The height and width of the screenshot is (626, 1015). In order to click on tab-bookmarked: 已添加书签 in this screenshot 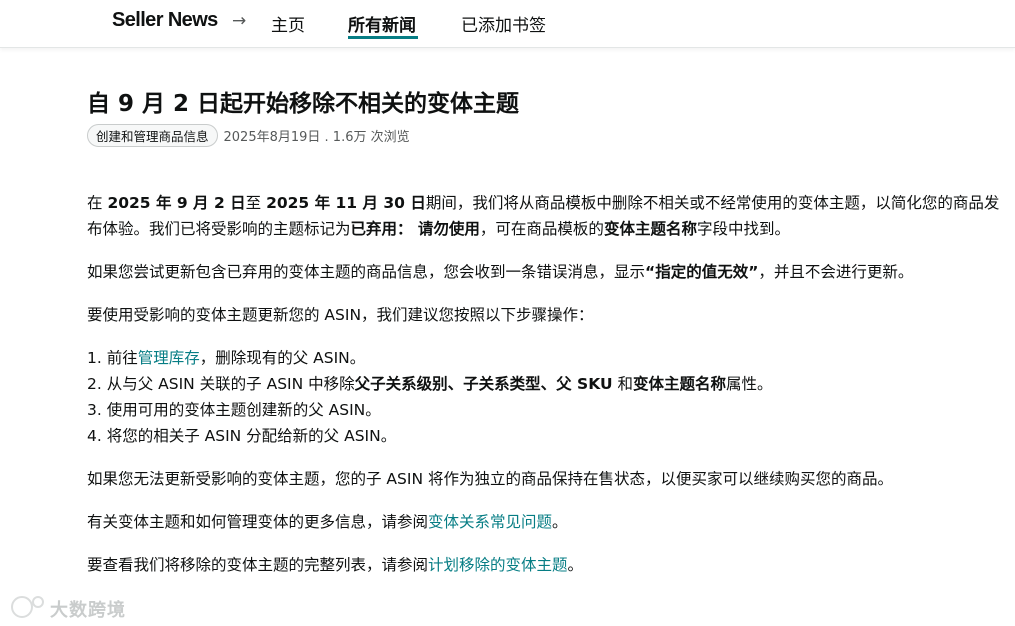, I will do `click(503, 23)`.